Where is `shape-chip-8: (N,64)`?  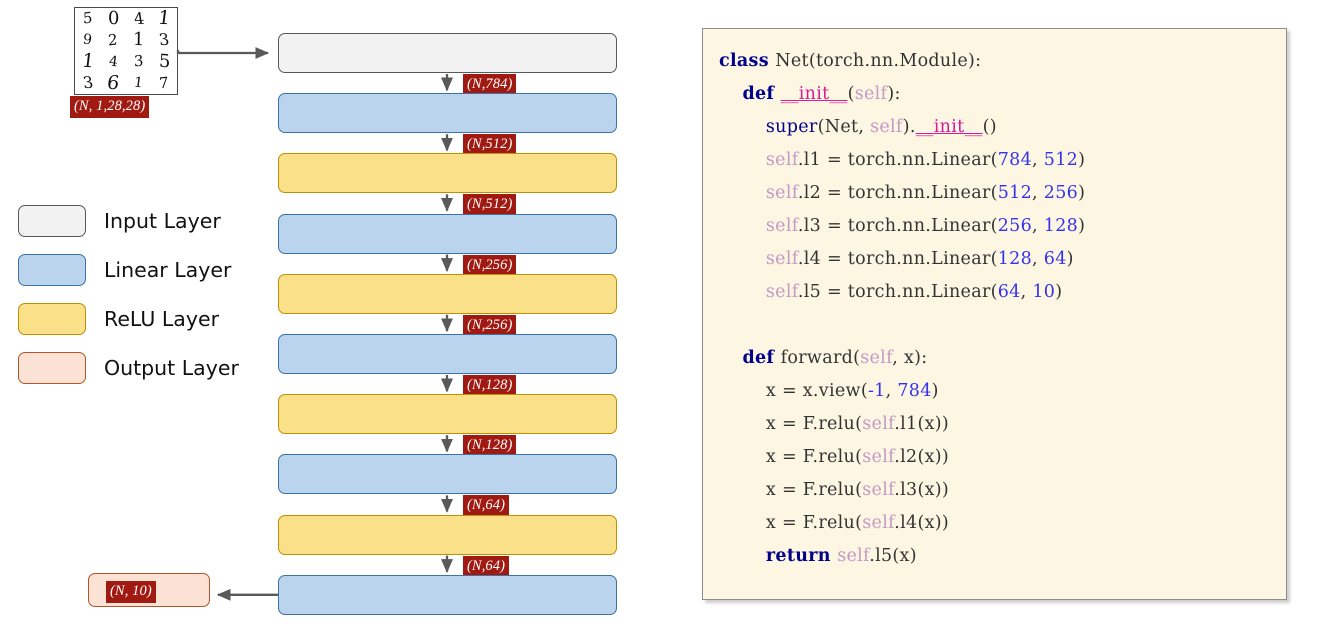 shape-chip-8: (N,64) is located at coordinates (486, 506).